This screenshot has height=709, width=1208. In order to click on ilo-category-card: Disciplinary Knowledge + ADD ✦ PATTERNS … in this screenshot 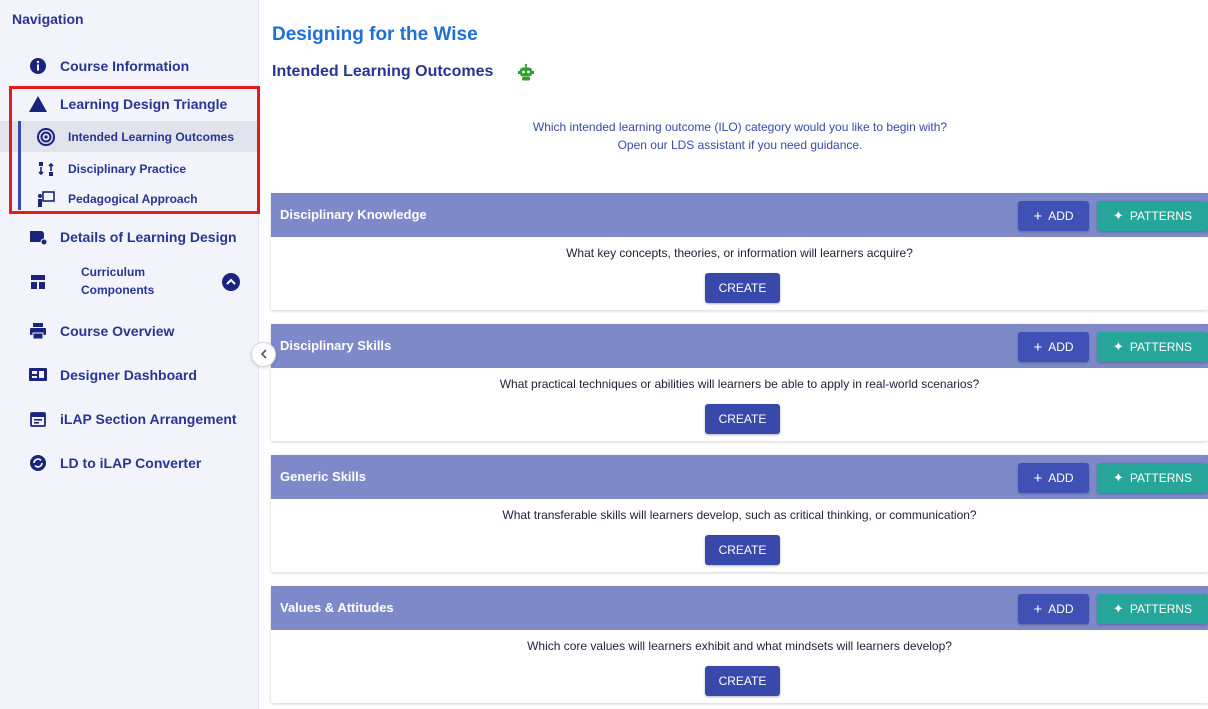, I will do `click(739, 251)`.